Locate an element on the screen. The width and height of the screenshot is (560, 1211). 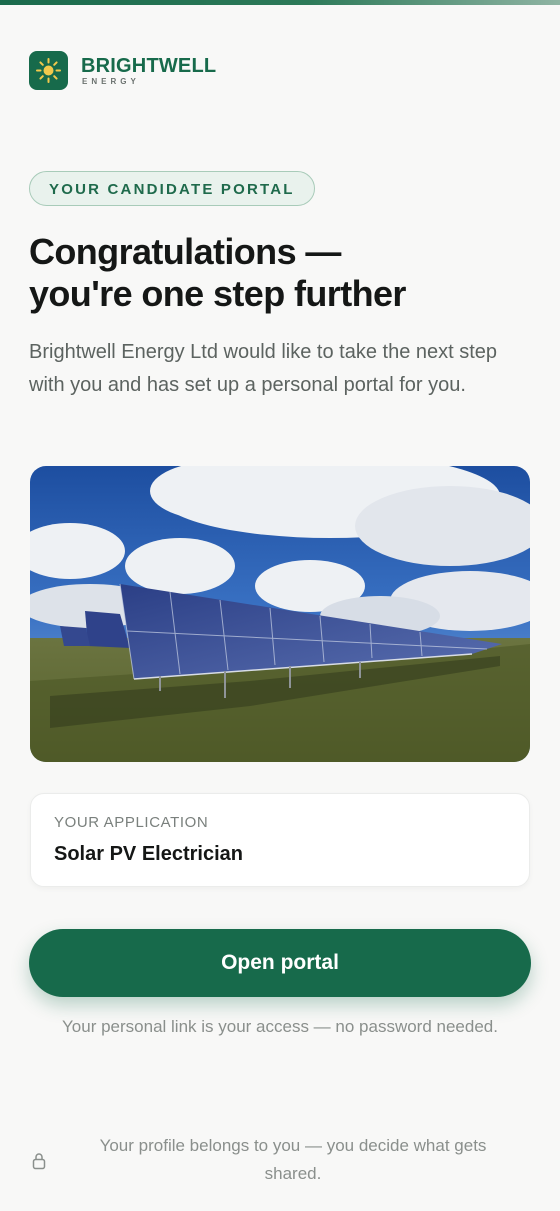
sun-logo-icon is located at coordinates (48, 70).